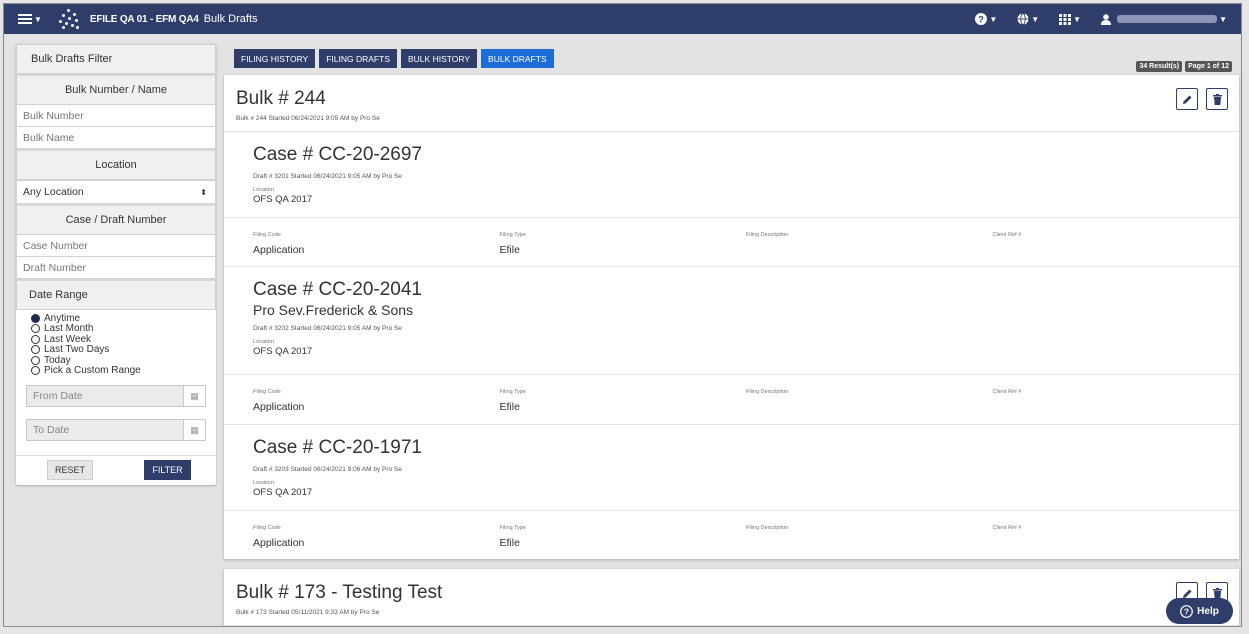 Image resolution: width=1249 pixels, height=634 pixels. I want to click on bulk-section-header: Bulk Number / Name, so click(116, 89).